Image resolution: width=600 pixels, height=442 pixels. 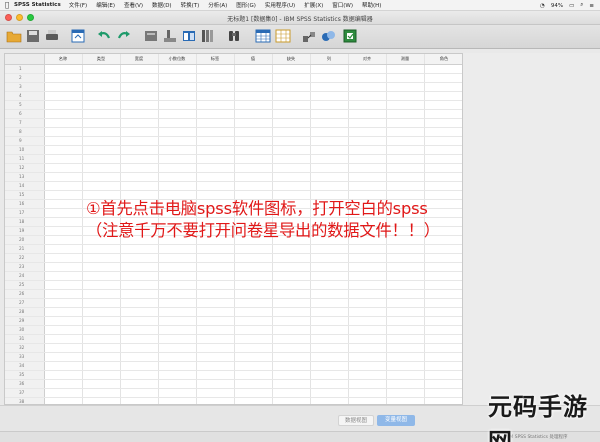 What do you see at coordinates (124, 36) in the screenshot?
I see `redo-icon` at bounding box center [124, 36].